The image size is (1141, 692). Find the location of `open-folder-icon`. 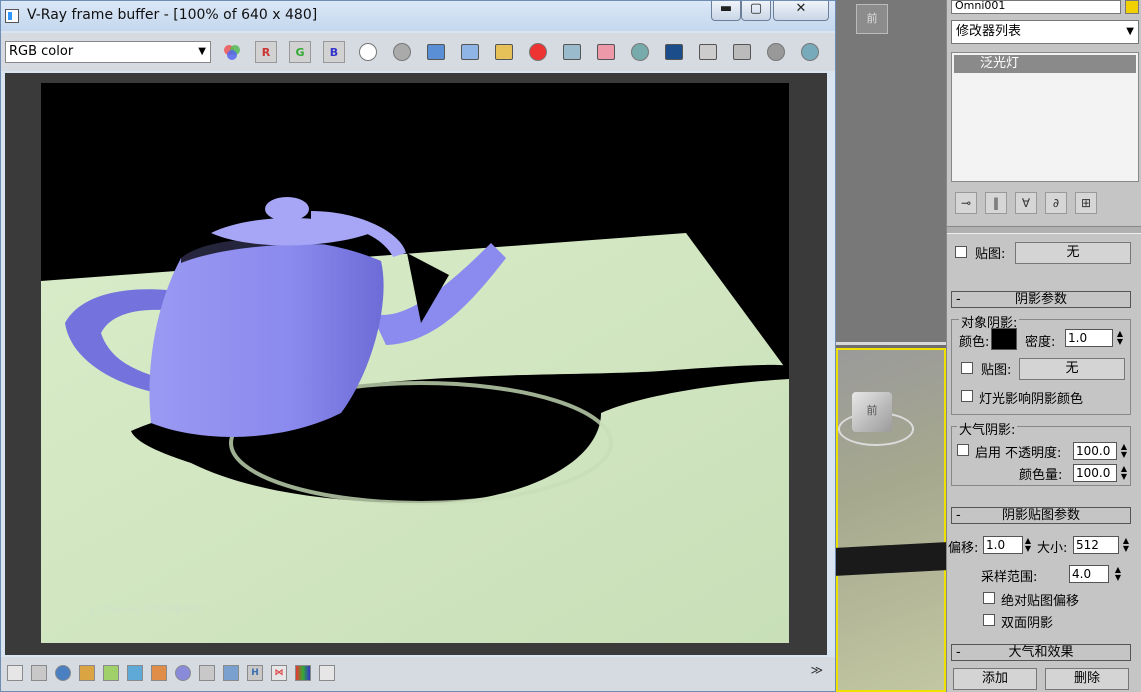

open-folder-icon is located at coordinates (504, 52).